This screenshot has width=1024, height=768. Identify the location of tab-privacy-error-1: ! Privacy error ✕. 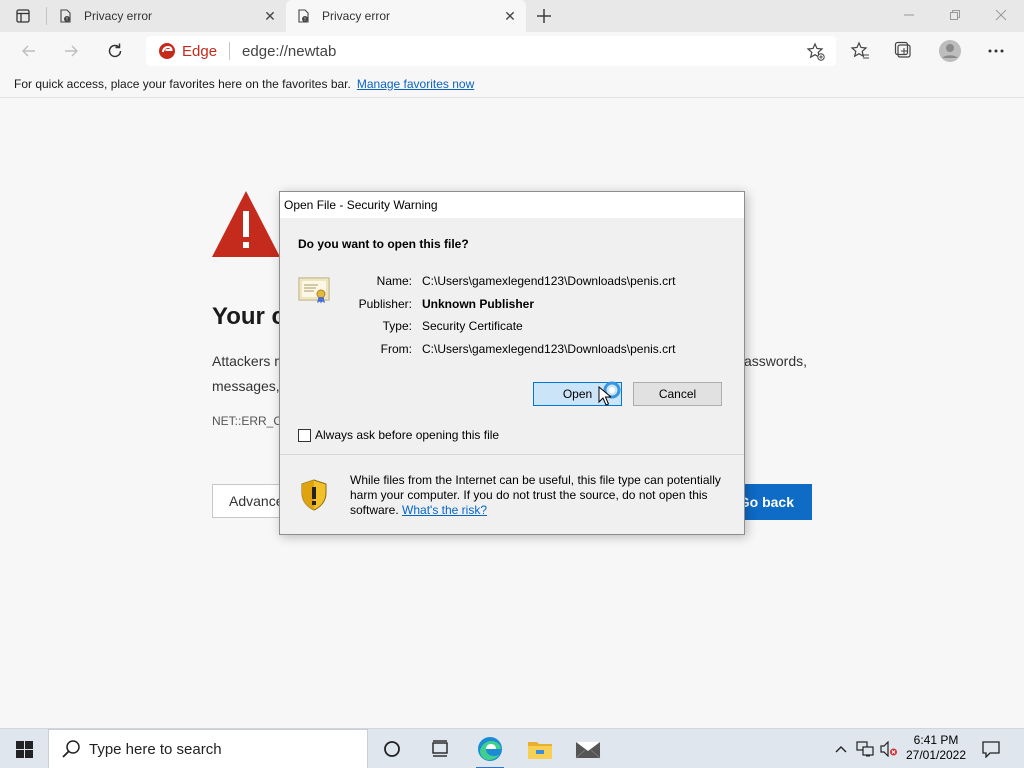
(167, 16).